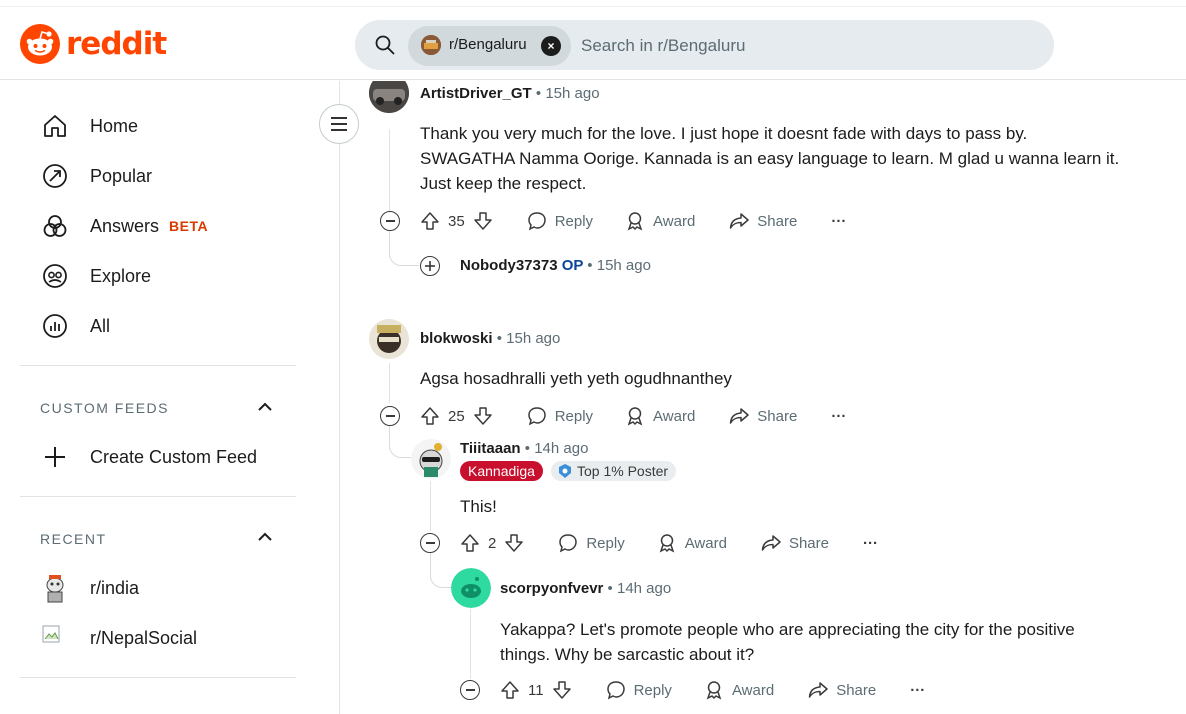 Image resolution: width=1186 pixels, height=714 pixels. Describe the element at coordinates (652, 690) in the screenshot. I see `reply-label: Reply` at that location.